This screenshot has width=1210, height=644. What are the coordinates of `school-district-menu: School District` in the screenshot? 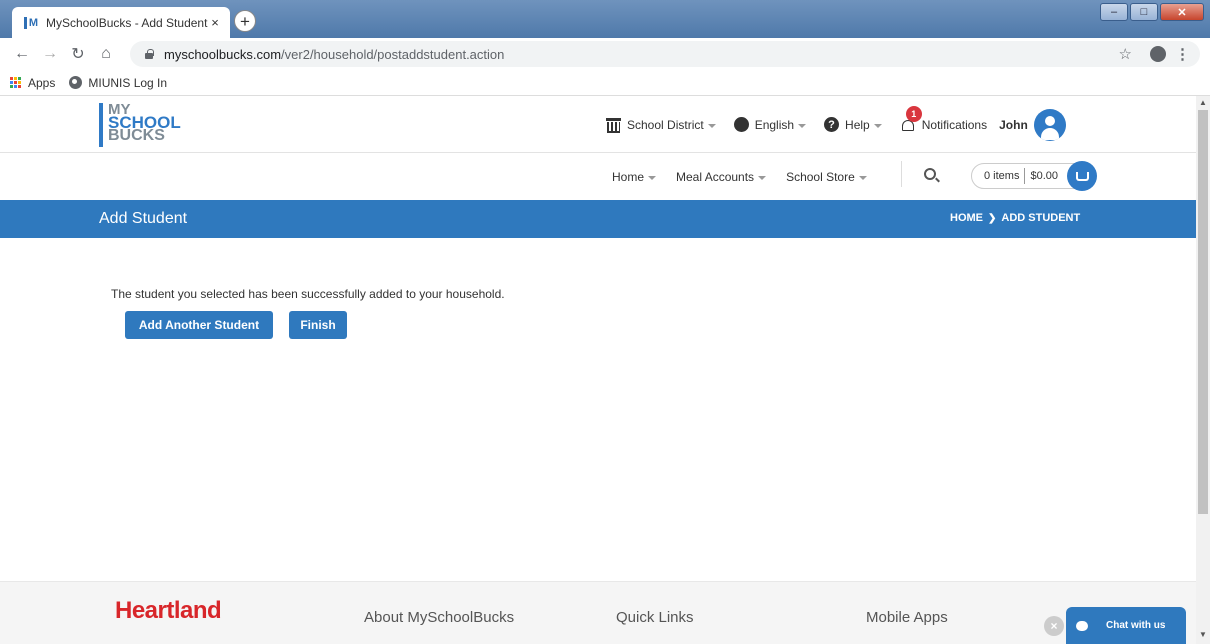 It's located at (661, 125).